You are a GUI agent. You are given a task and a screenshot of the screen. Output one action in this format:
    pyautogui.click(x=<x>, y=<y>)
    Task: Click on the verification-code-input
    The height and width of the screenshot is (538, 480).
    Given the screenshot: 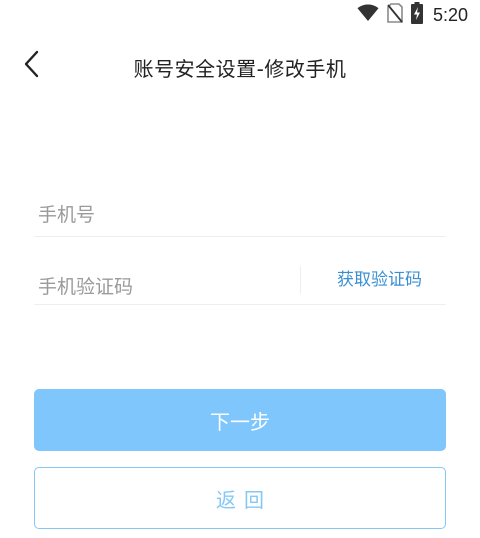 What is the action you would take?
    pyautogui.click(x=163, y=287)
    